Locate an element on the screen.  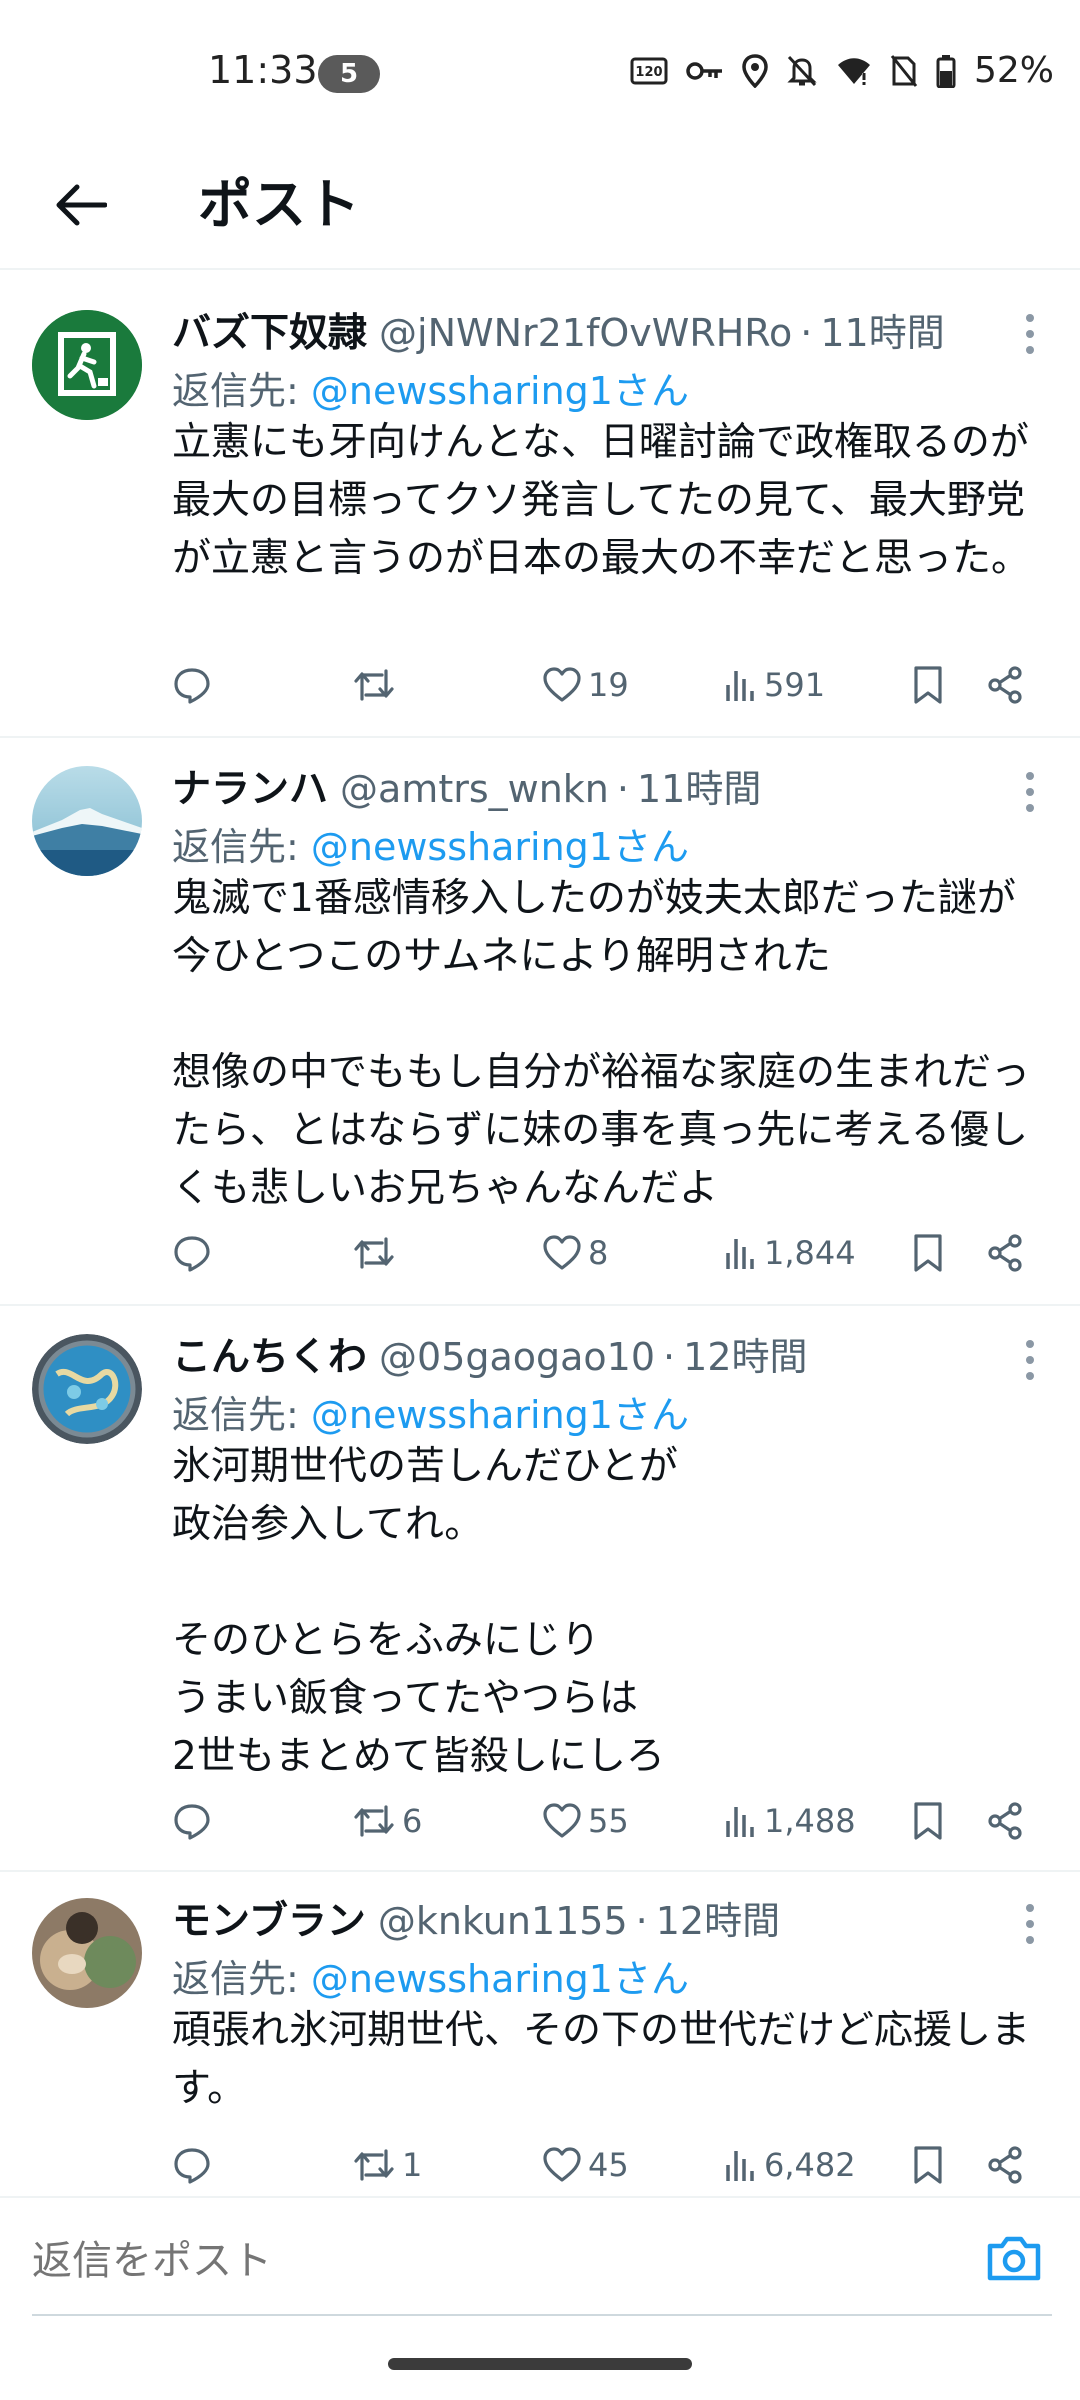
tweet-header: バズ下奴隷 @jNWNr21fOvWRHRo · 11時間 is located at coordinates (558, 329).